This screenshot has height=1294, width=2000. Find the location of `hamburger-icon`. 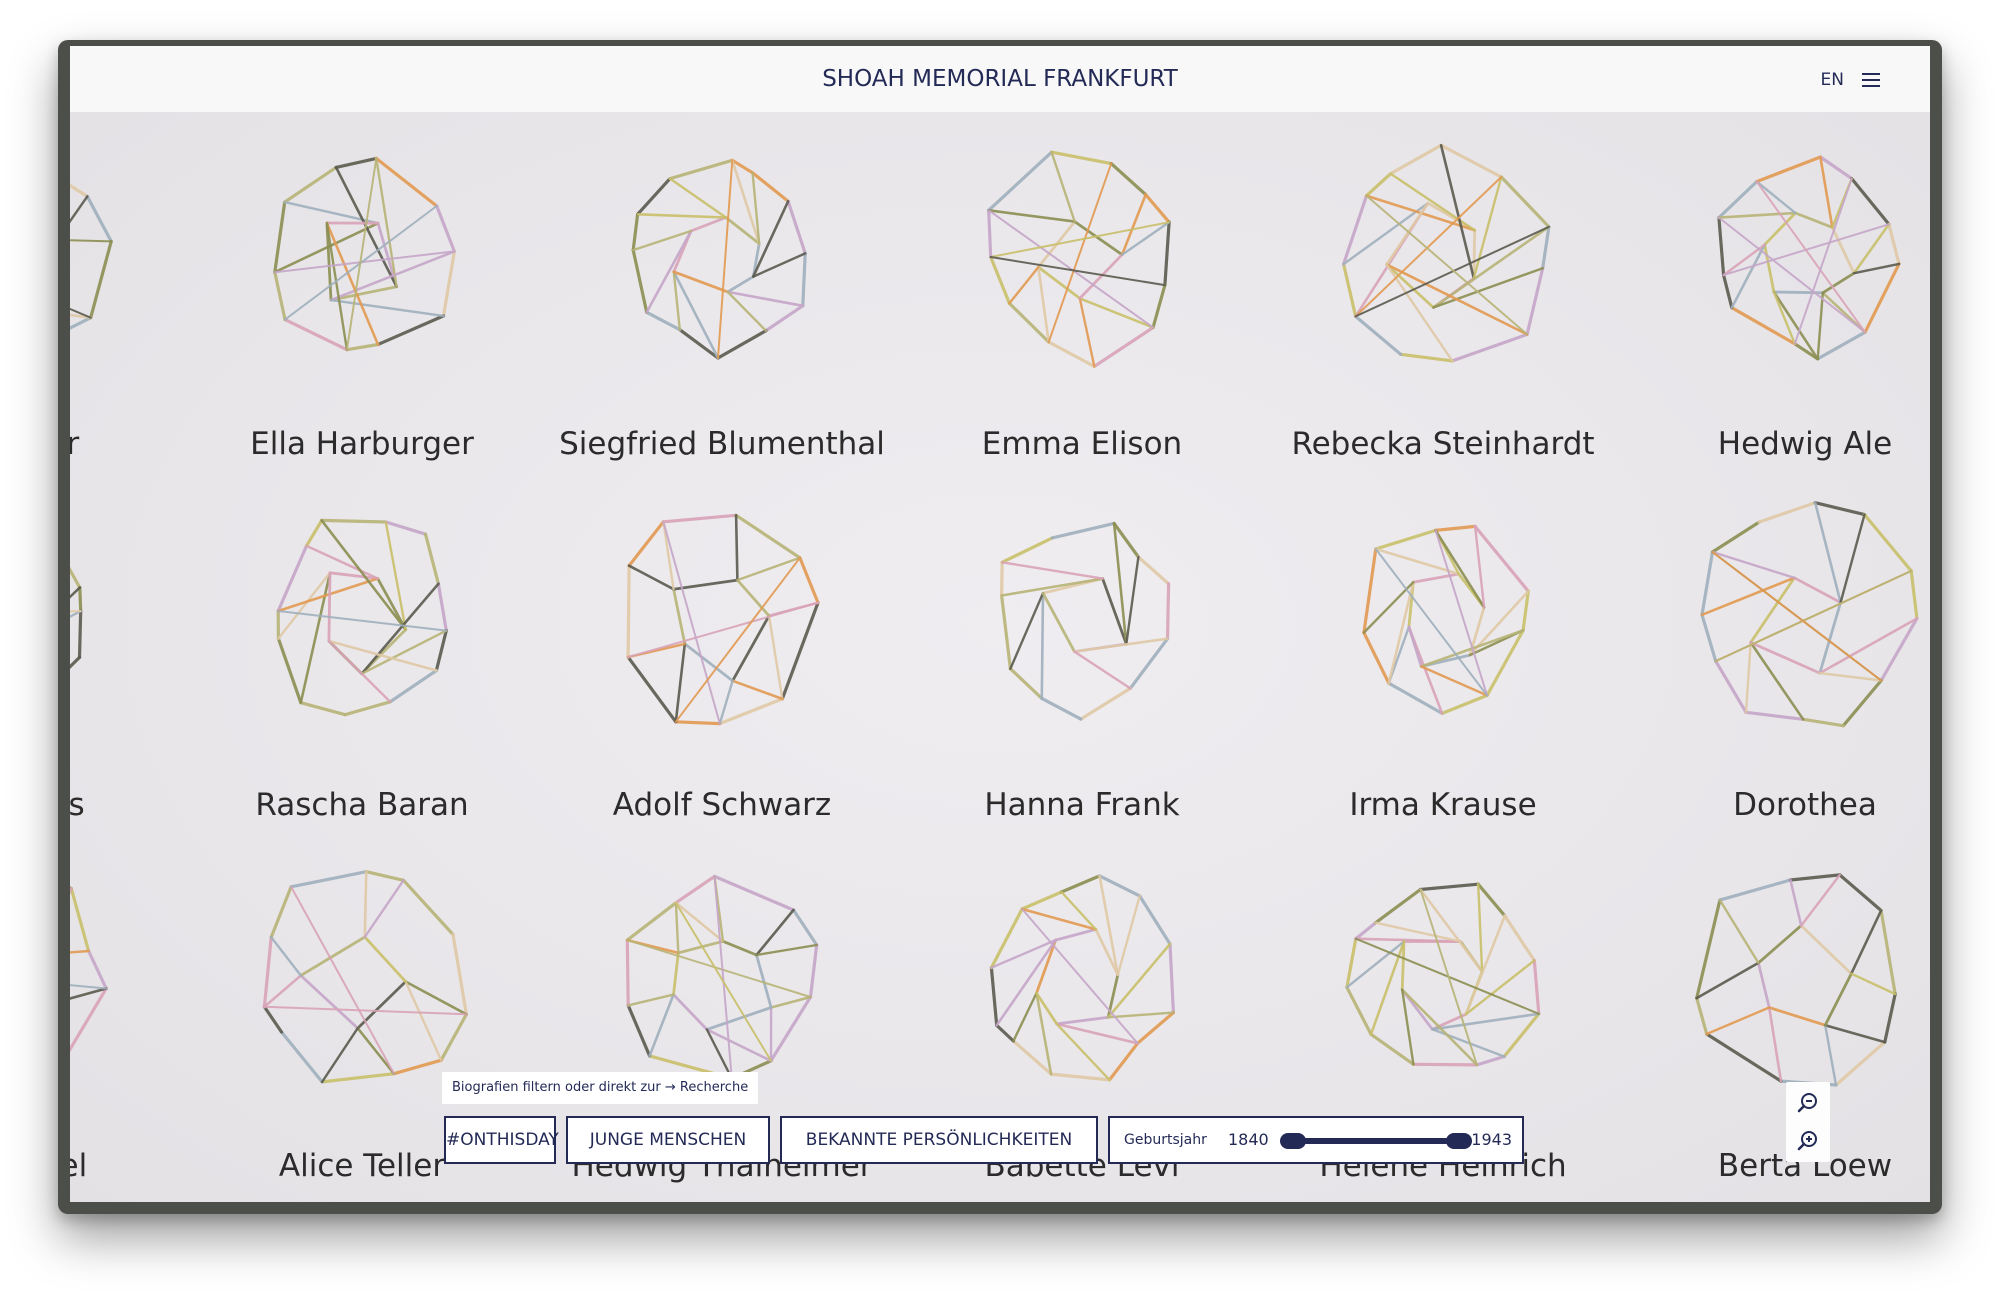

hamburger-icon is located at coordinates (1871, 80).